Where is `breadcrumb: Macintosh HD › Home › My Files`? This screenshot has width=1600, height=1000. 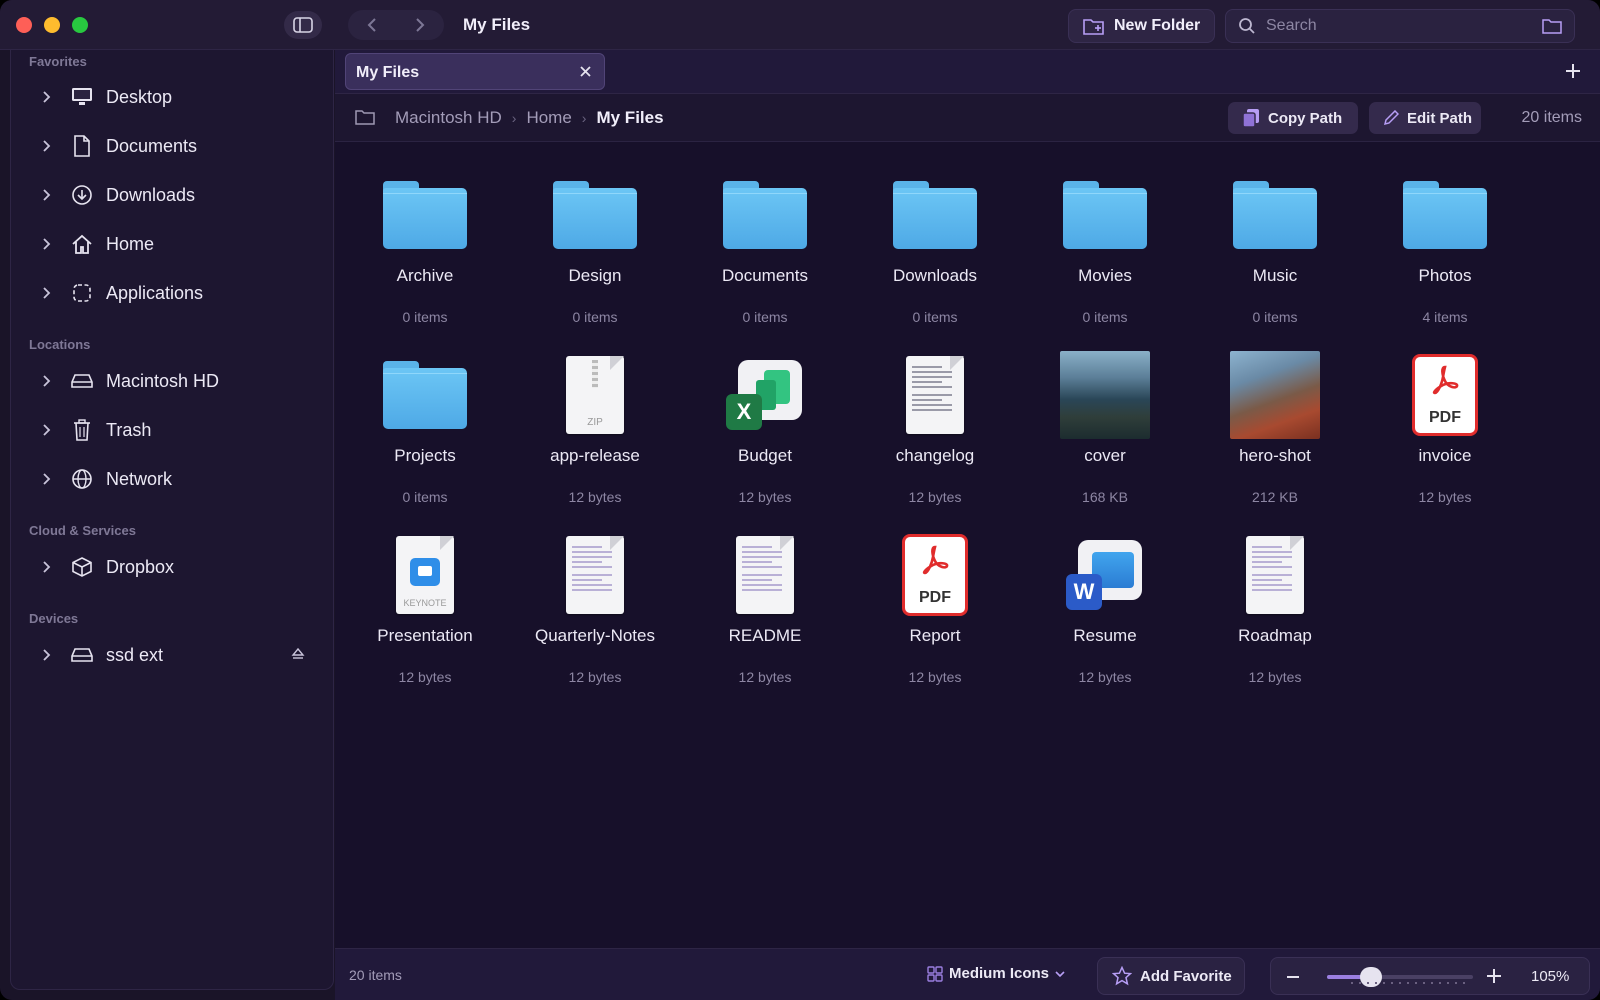 breadcrumb: Macintosh HD › Home › My Files is located at coordinates (529, 118).